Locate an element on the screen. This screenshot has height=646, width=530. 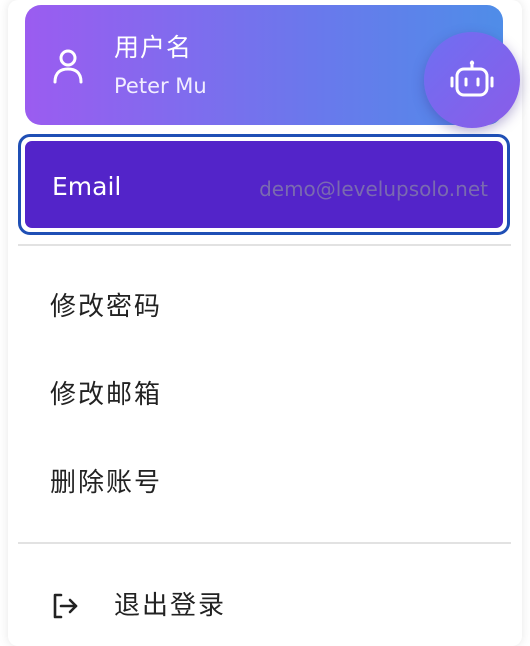
logout-label: 退出登录 is located at coordinates (170, 606).